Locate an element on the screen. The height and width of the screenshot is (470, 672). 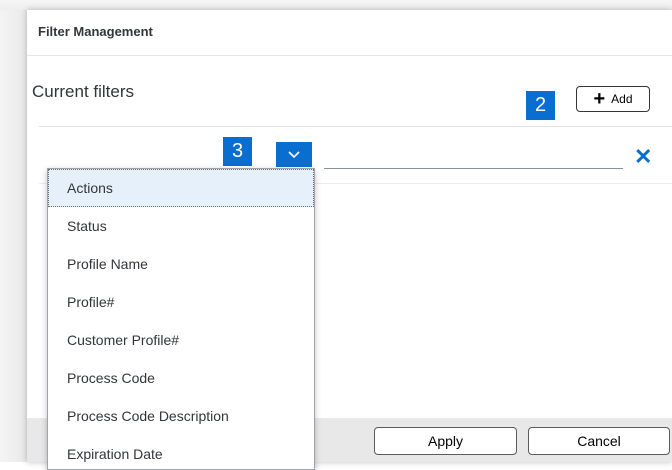
add-filter-button: + Add is located at coordinates (613, 99).